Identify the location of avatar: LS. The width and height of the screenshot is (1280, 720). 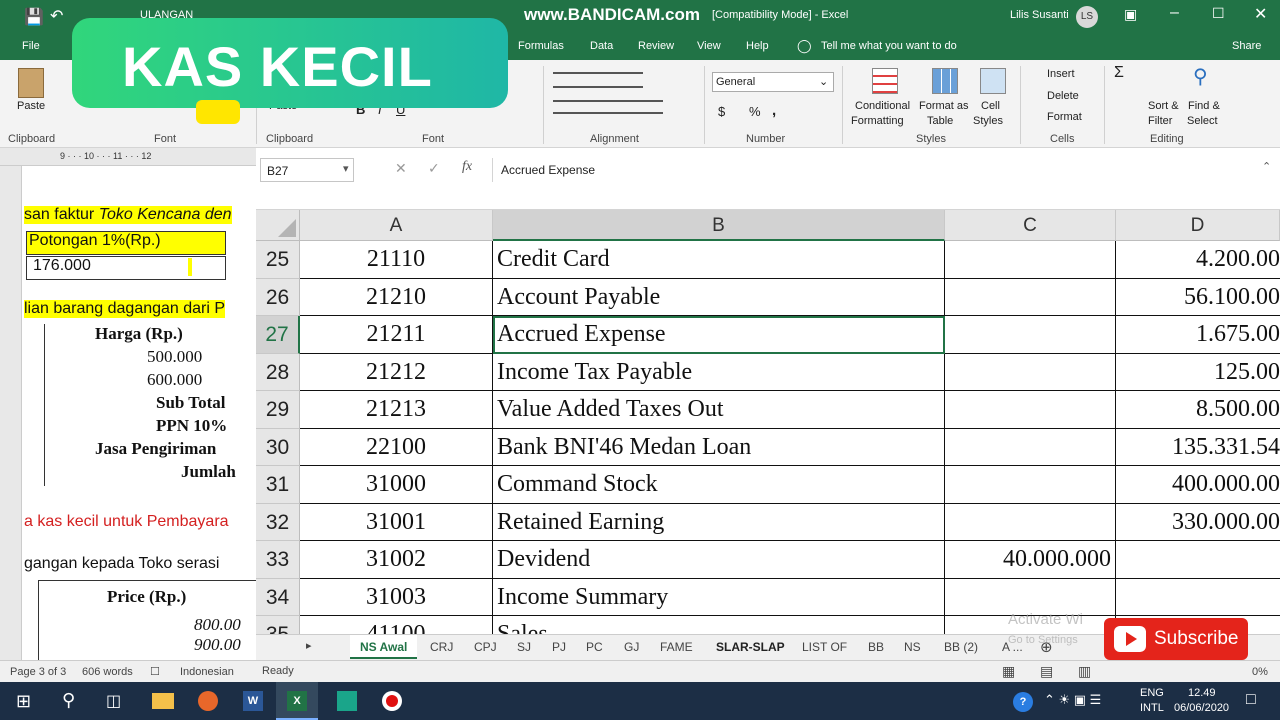
(1087, 17).